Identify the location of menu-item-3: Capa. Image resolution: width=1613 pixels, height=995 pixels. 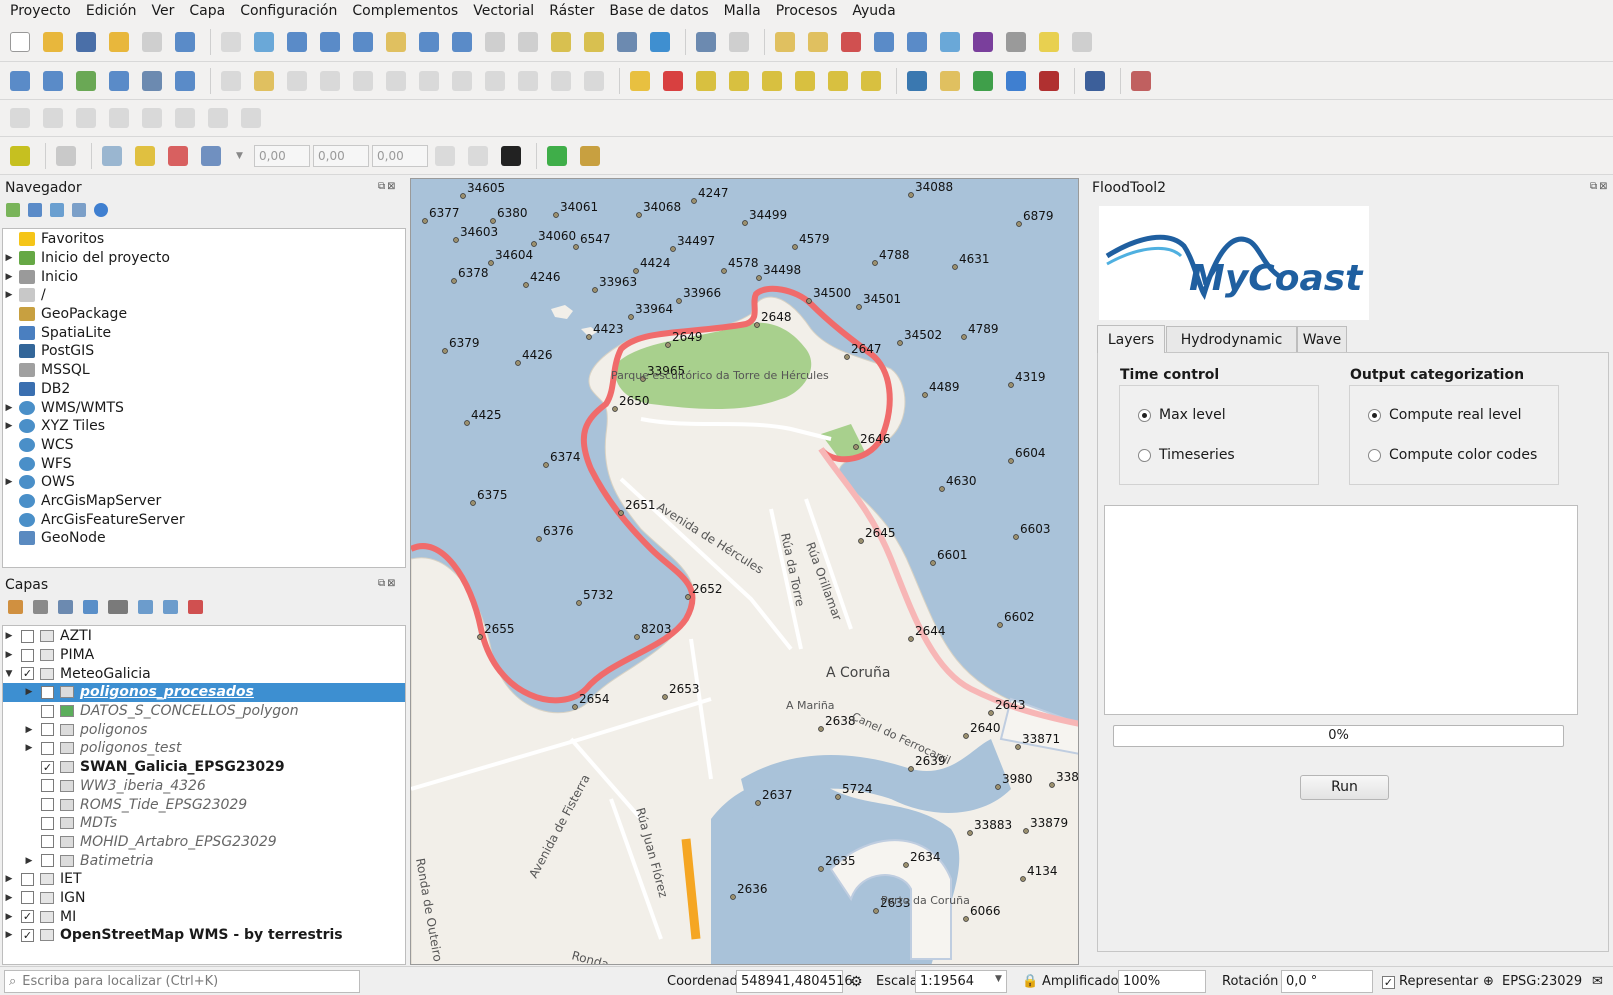
(207, 11).